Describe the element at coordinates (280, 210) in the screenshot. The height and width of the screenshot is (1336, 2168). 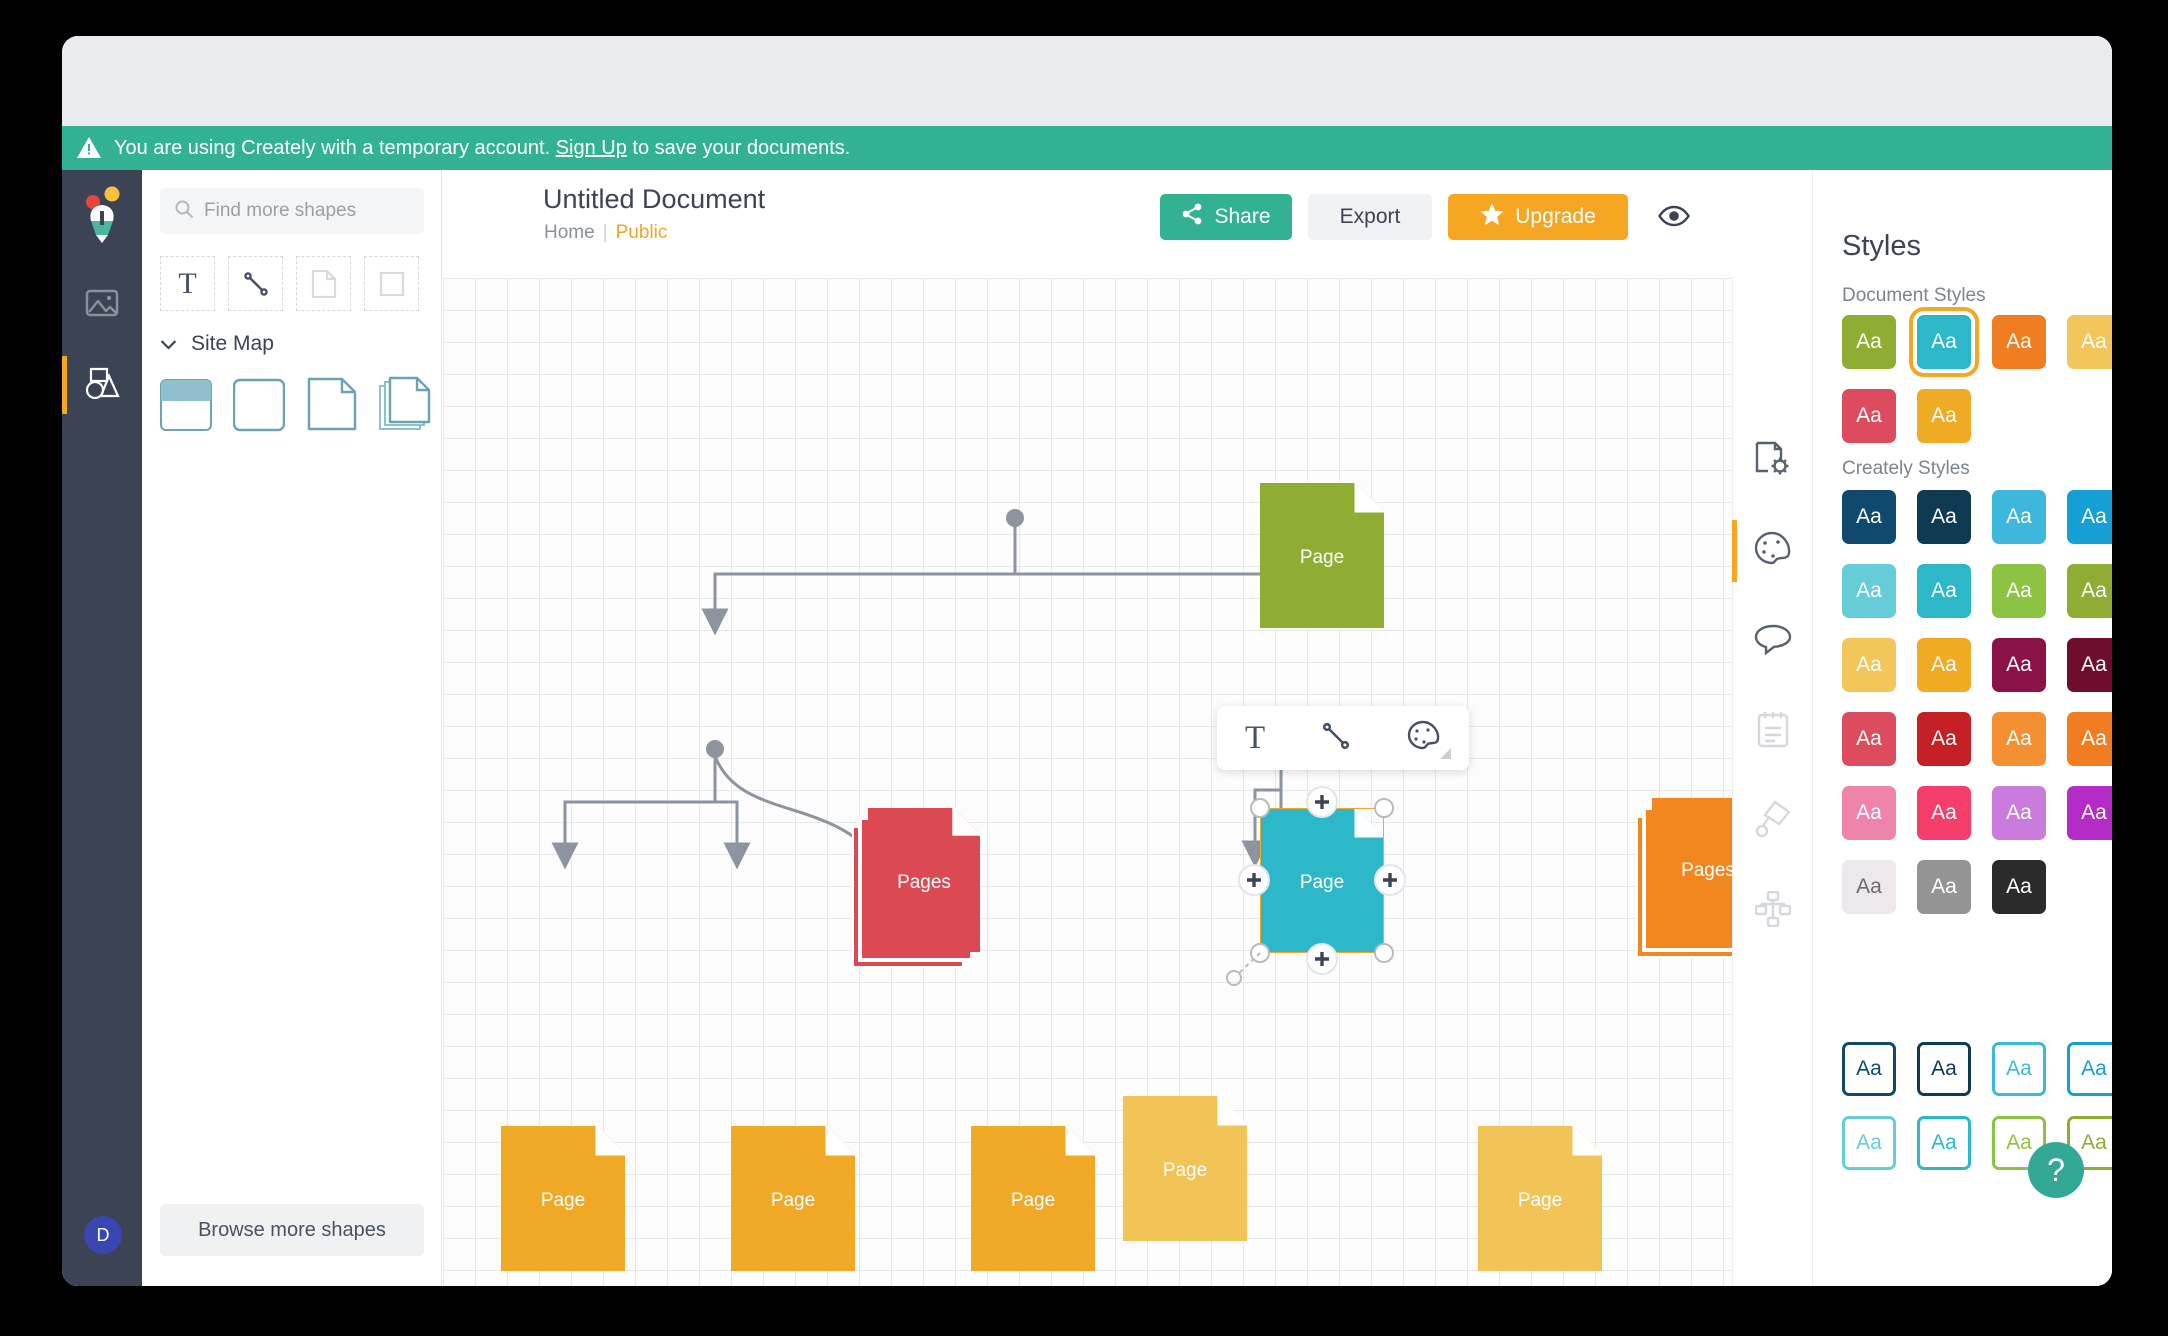
I see `search-placeholder: Find more shapes` at that location.